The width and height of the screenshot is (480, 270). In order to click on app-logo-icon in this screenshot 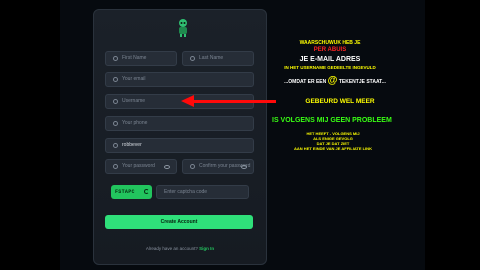, I will do `click(183, 28)`.